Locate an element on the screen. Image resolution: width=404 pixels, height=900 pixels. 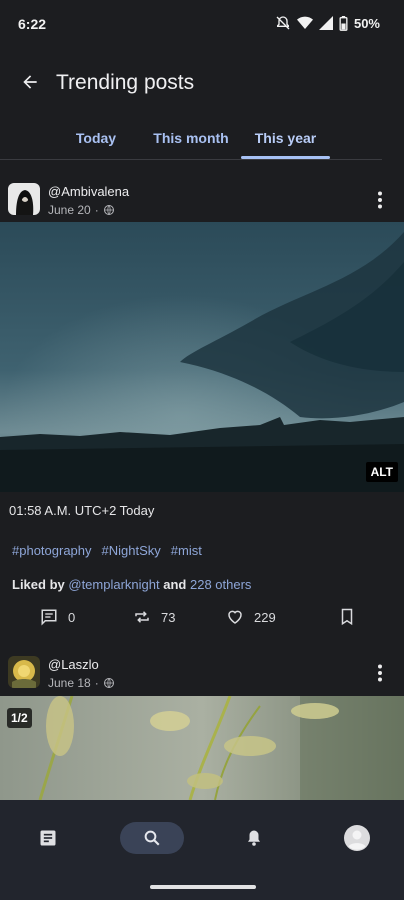
page-title: Trending posts is located at coordinates (125, 82).